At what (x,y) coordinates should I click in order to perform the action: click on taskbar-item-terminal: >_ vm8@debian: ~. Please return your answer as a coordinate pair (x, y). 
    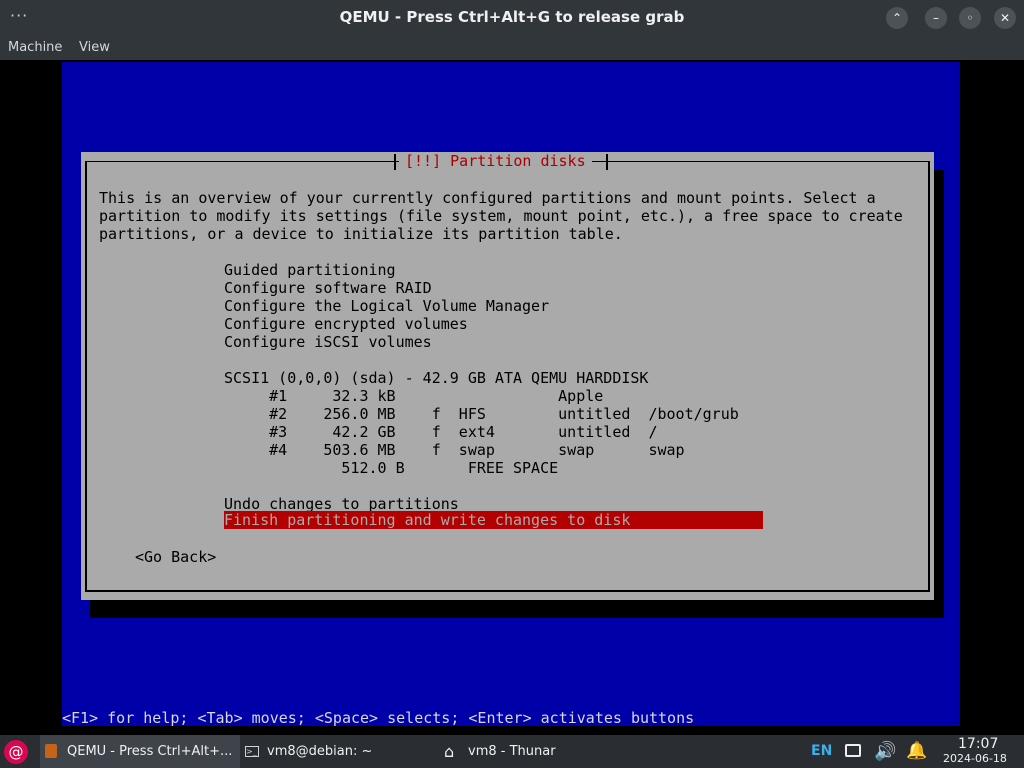
    Looking at the image, I should click on (337, 751).